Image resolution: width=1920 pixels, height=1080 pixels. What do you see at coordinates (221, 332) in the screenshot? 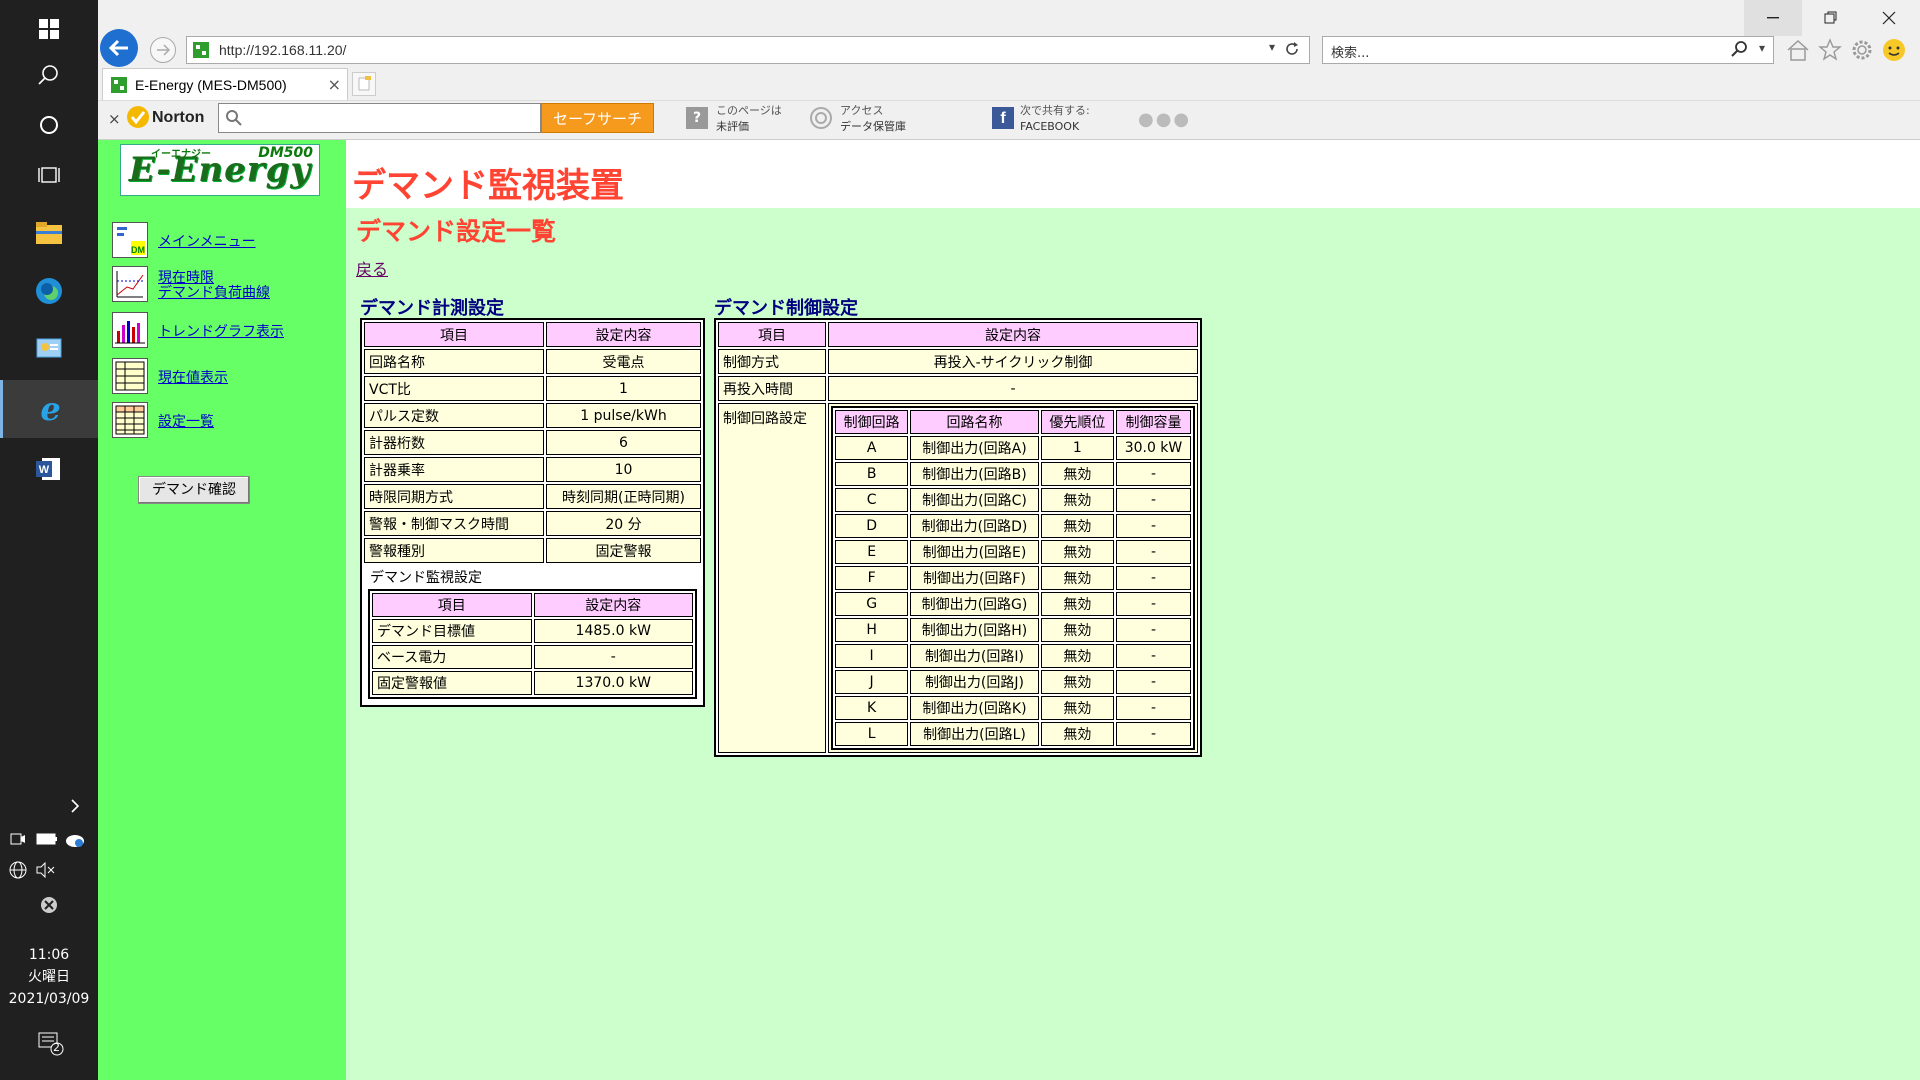
I see `menu-trend-graph-label: トレンドグラフ表示` at bounding box center [221, 332].